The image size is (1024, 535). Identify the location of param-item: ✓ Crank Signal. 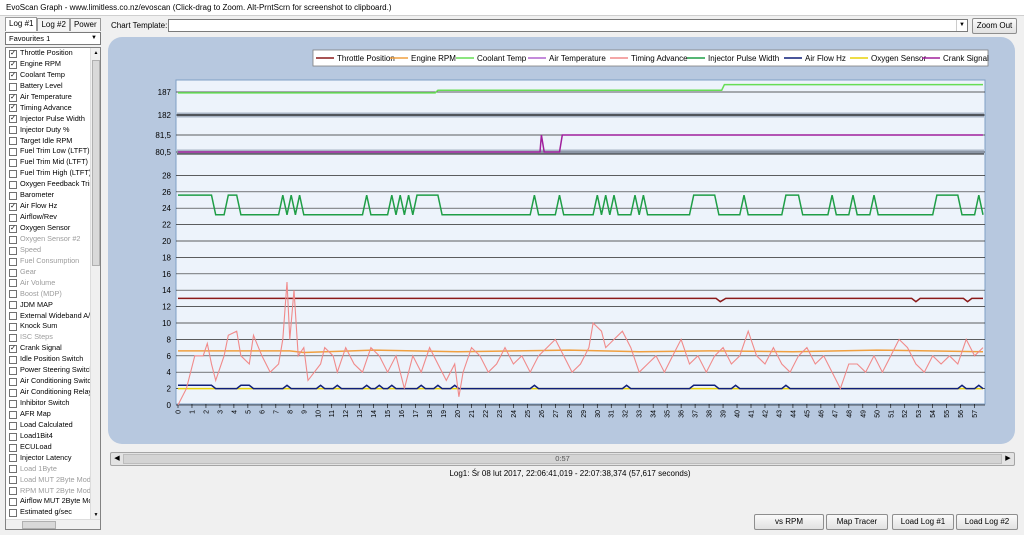
(48, 348).